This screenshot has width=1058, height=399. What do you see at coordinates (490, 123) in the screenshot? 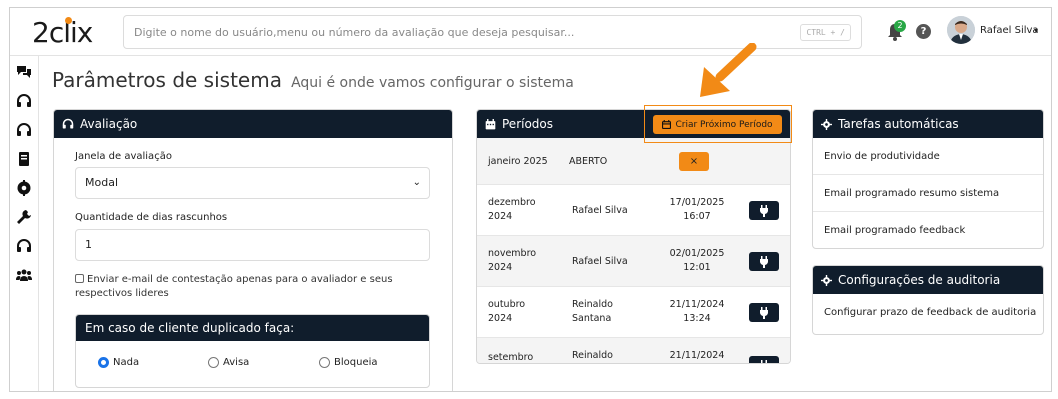
I see `calendar-icon` at bounding box center [490, 123].